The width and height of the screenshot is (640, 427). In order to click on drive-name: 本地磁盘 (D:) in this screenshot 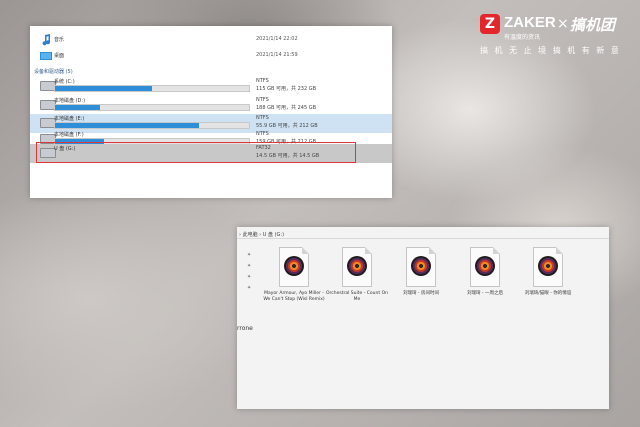, I will do `click(70, 101)`.